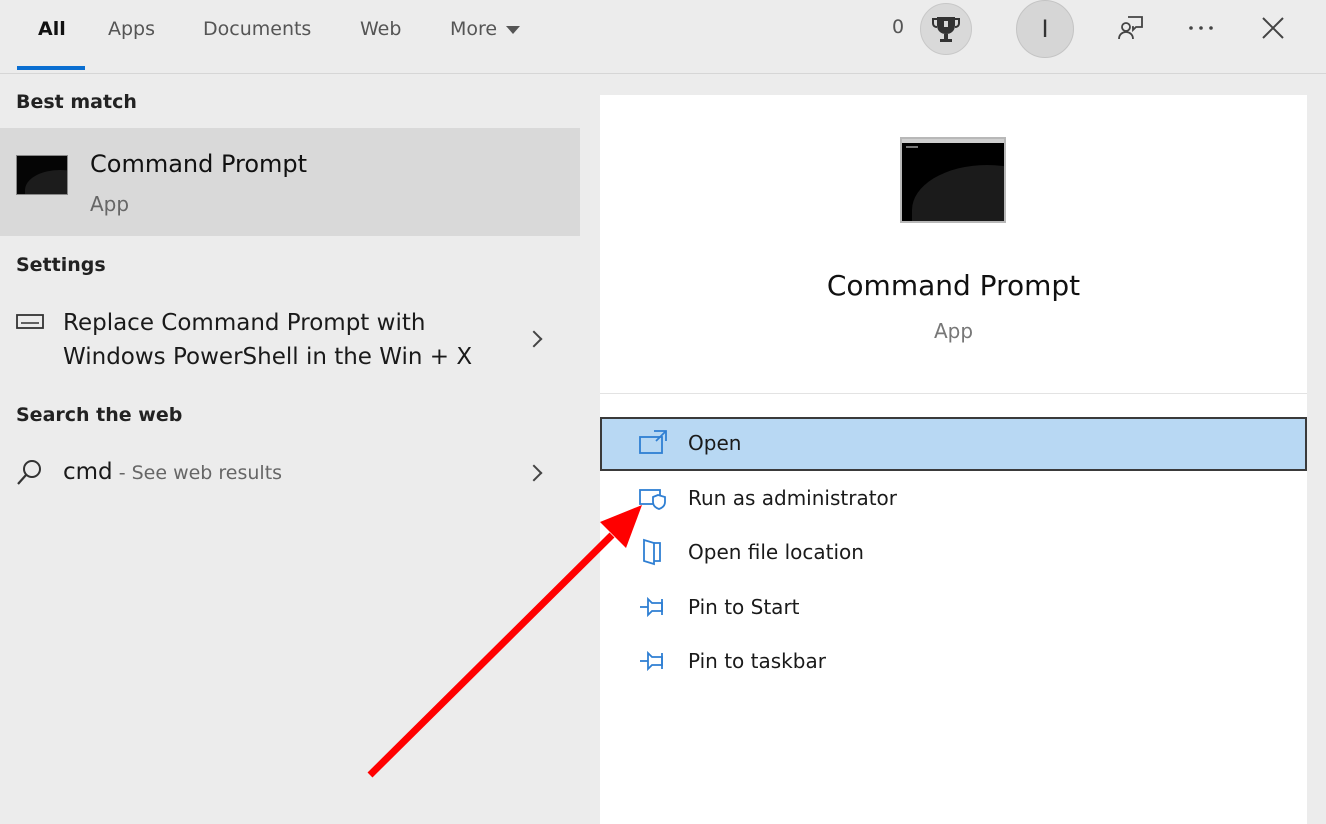 The width and height of the screenshot is (1326, 824). Describe the element at coordinates (199, 164) in the screenshot. I see `best-match-title: Command Prompt` at that location.